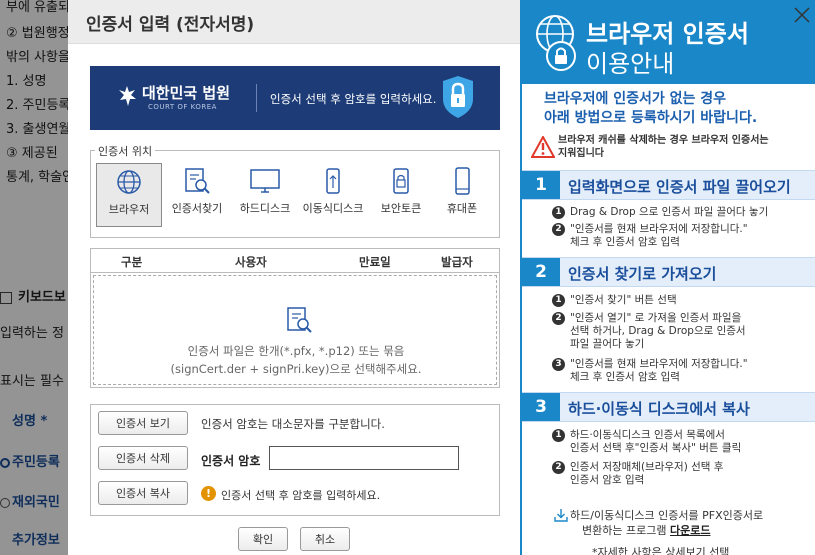 Image resolution: width=815 pixels, height=555 pixels. Describe the element at coordinates (364, 458) in the screenshot. I see `password-input` at that location.